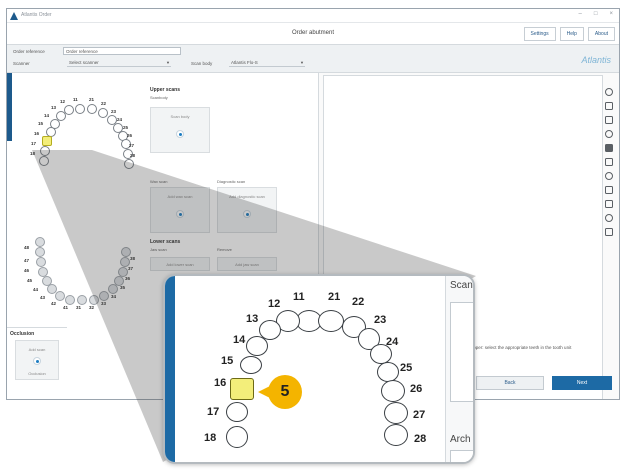  I want to click on tooth-number-18: 18, so click(210, 438).